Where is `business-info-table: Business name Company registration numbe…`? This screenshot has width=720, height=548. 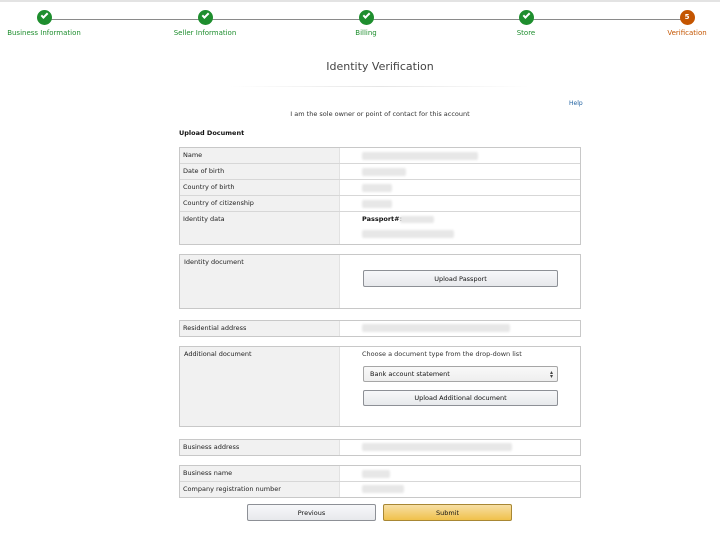
business-info-table: Business name Company registration numbe… is located at coordinates (380, 481).